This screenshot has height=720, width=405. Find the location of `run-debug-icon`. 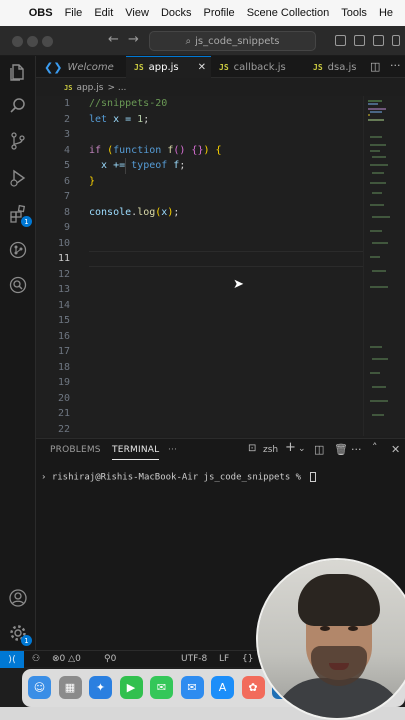

run-debug-icon is located at coordinates (18, 178).